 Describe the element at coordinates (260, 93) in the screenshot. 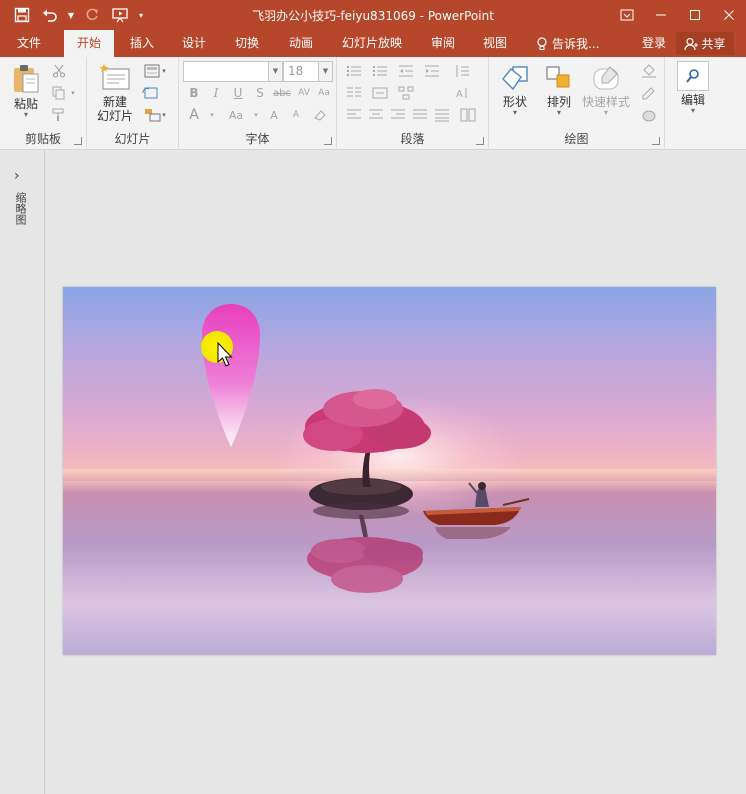

I see `shadow-button: S` at that location.